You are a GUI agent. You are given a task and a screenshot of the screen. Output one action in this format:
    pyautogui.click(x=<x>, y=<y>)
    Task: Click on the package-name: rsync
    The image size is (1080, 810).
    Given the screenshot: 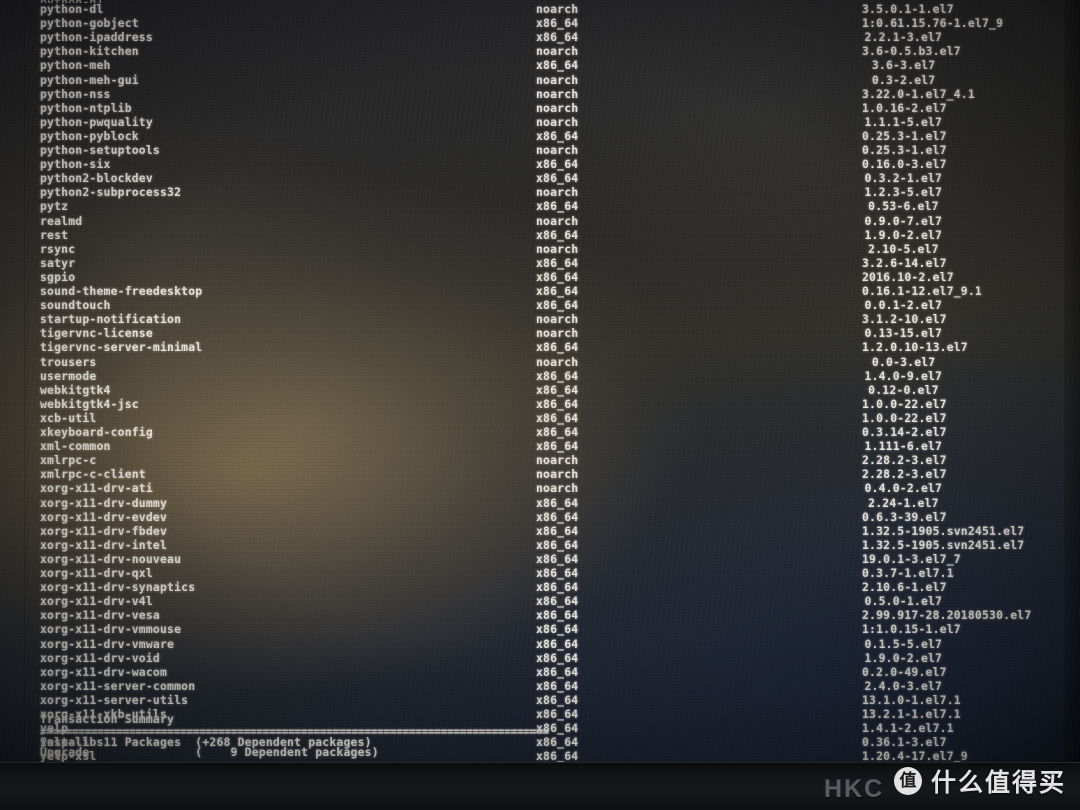 What is the action you would take?
    pyautogui.click(x=58, y=248)
    